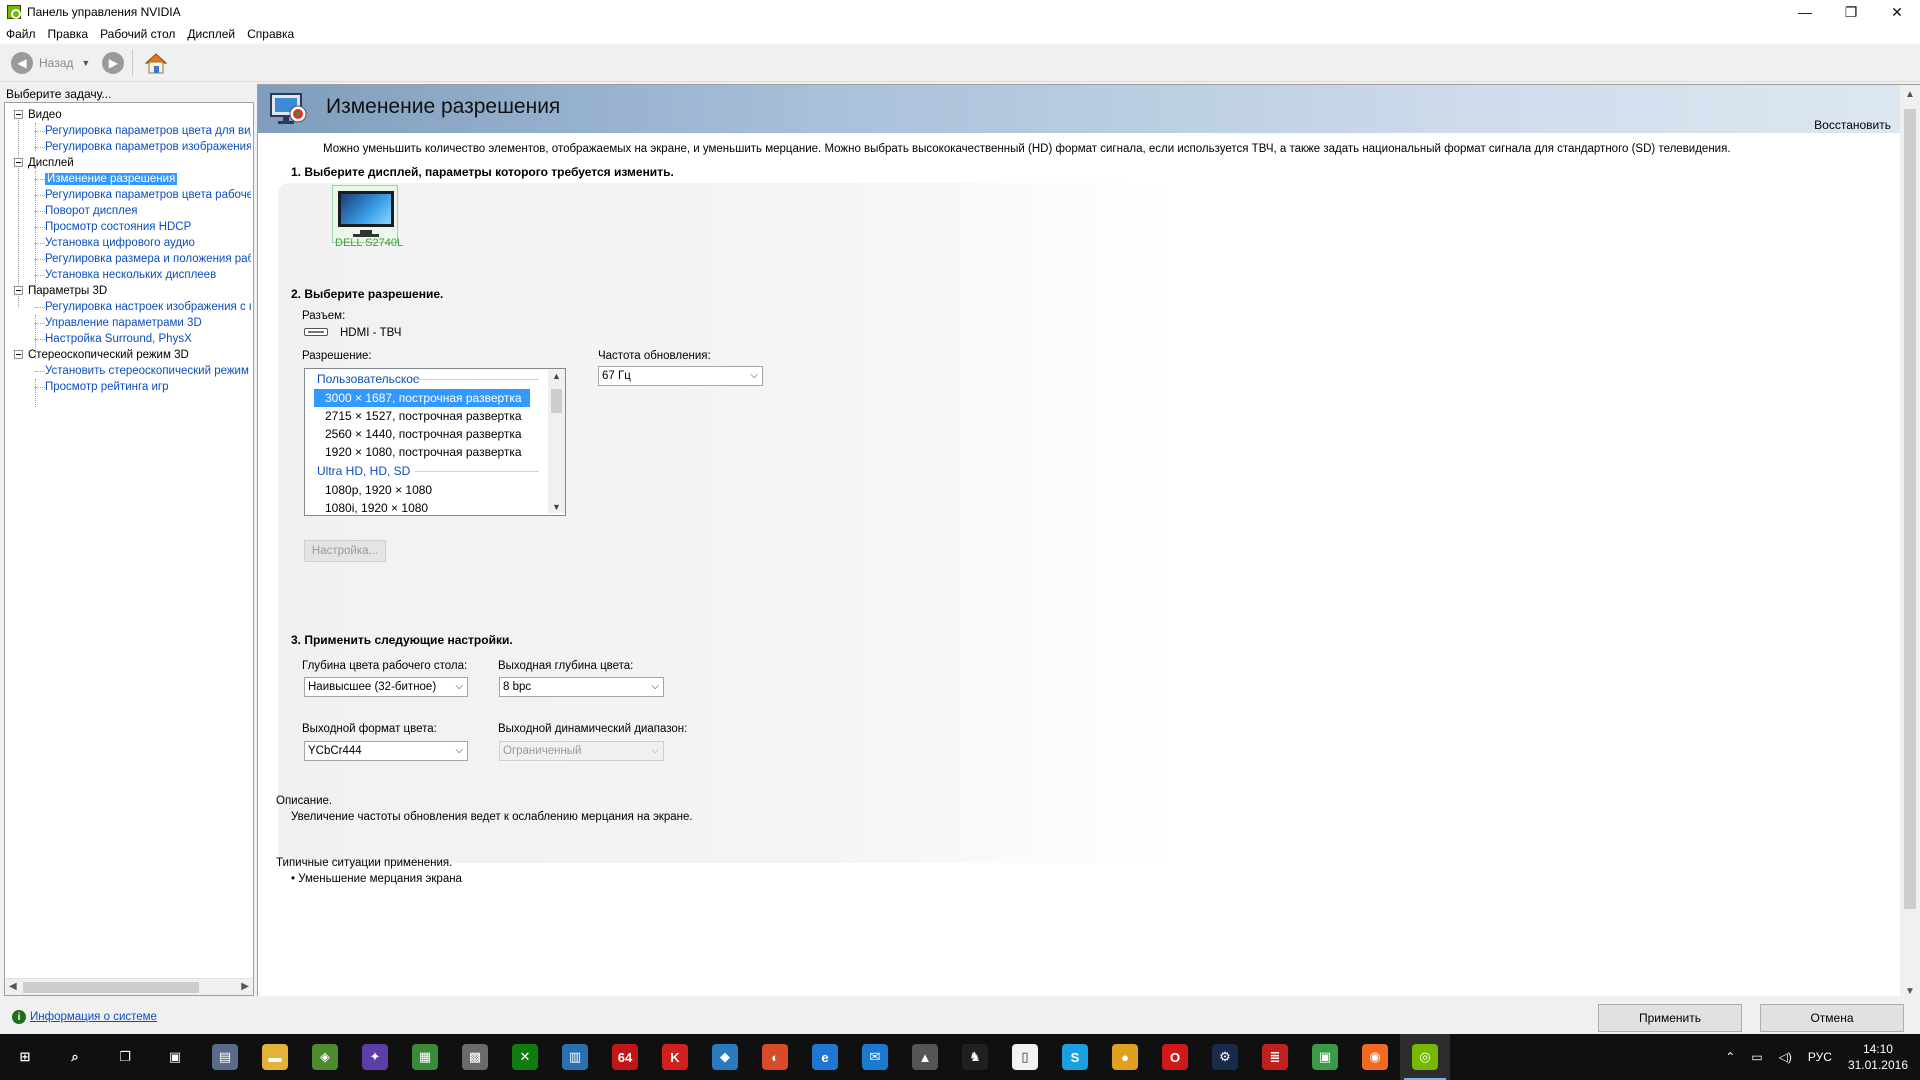 Image resolution: width=1920 pixels, height=1080 pixels. I want to click on edge-icon: e, so click(825, 1057).